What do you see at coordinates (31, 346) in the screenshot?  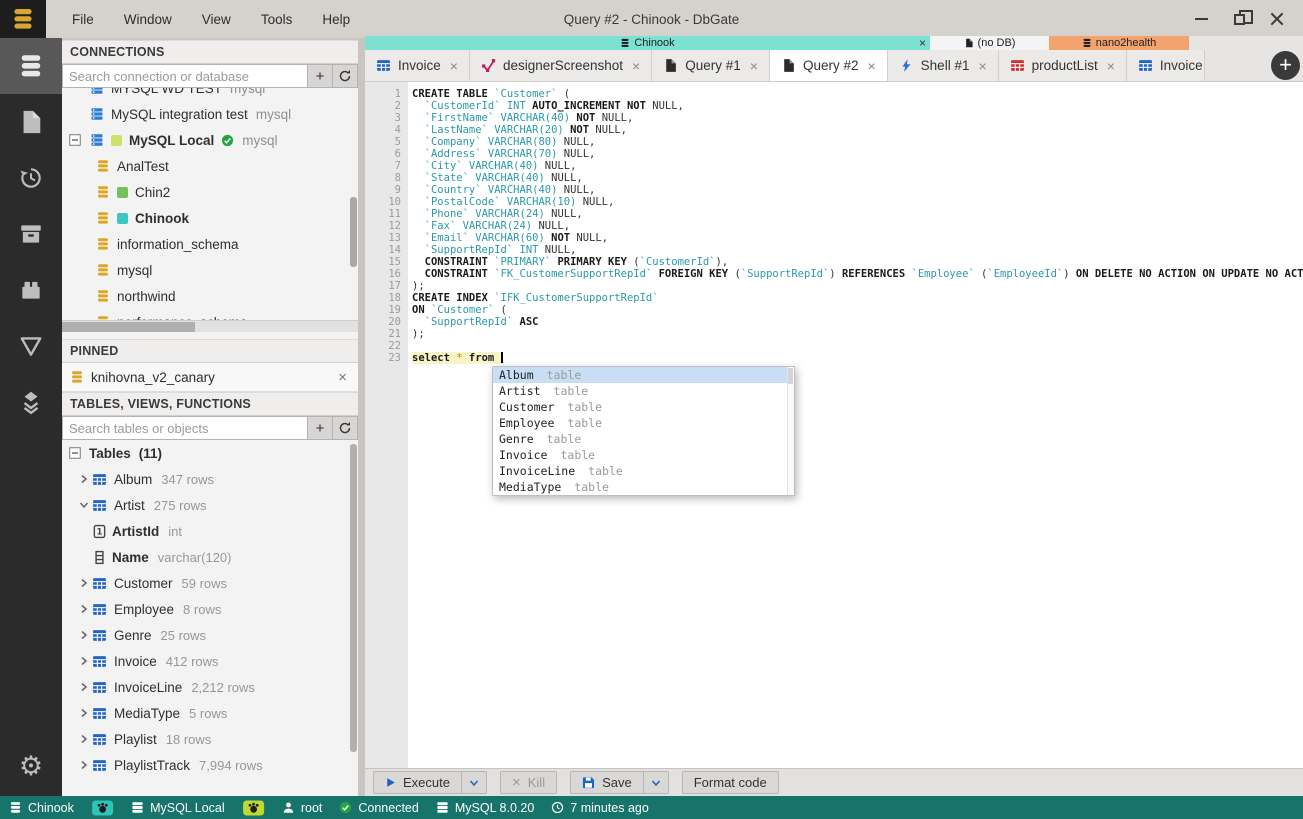 I see `rail-single-database-button` at bounding box center [31, 346].